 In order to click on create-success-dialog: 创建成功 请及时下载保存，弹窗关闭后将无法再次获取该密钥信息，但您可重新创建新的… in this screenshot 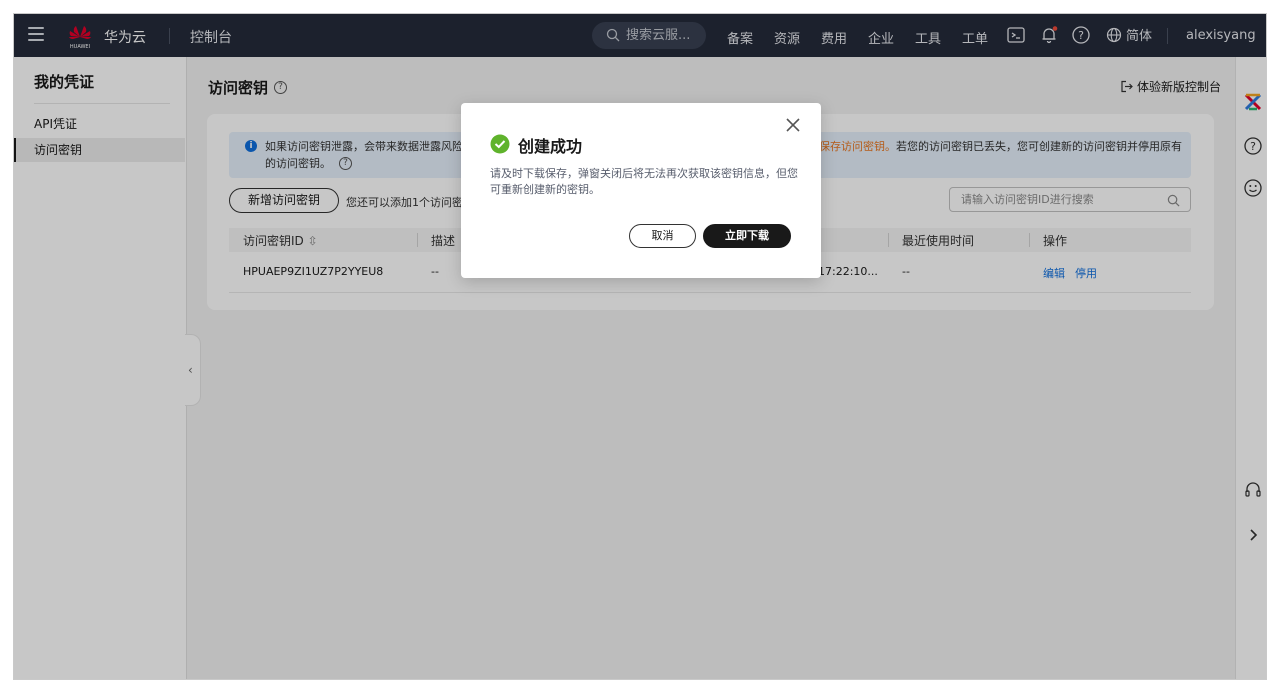, I will do `click(641, 190)`.